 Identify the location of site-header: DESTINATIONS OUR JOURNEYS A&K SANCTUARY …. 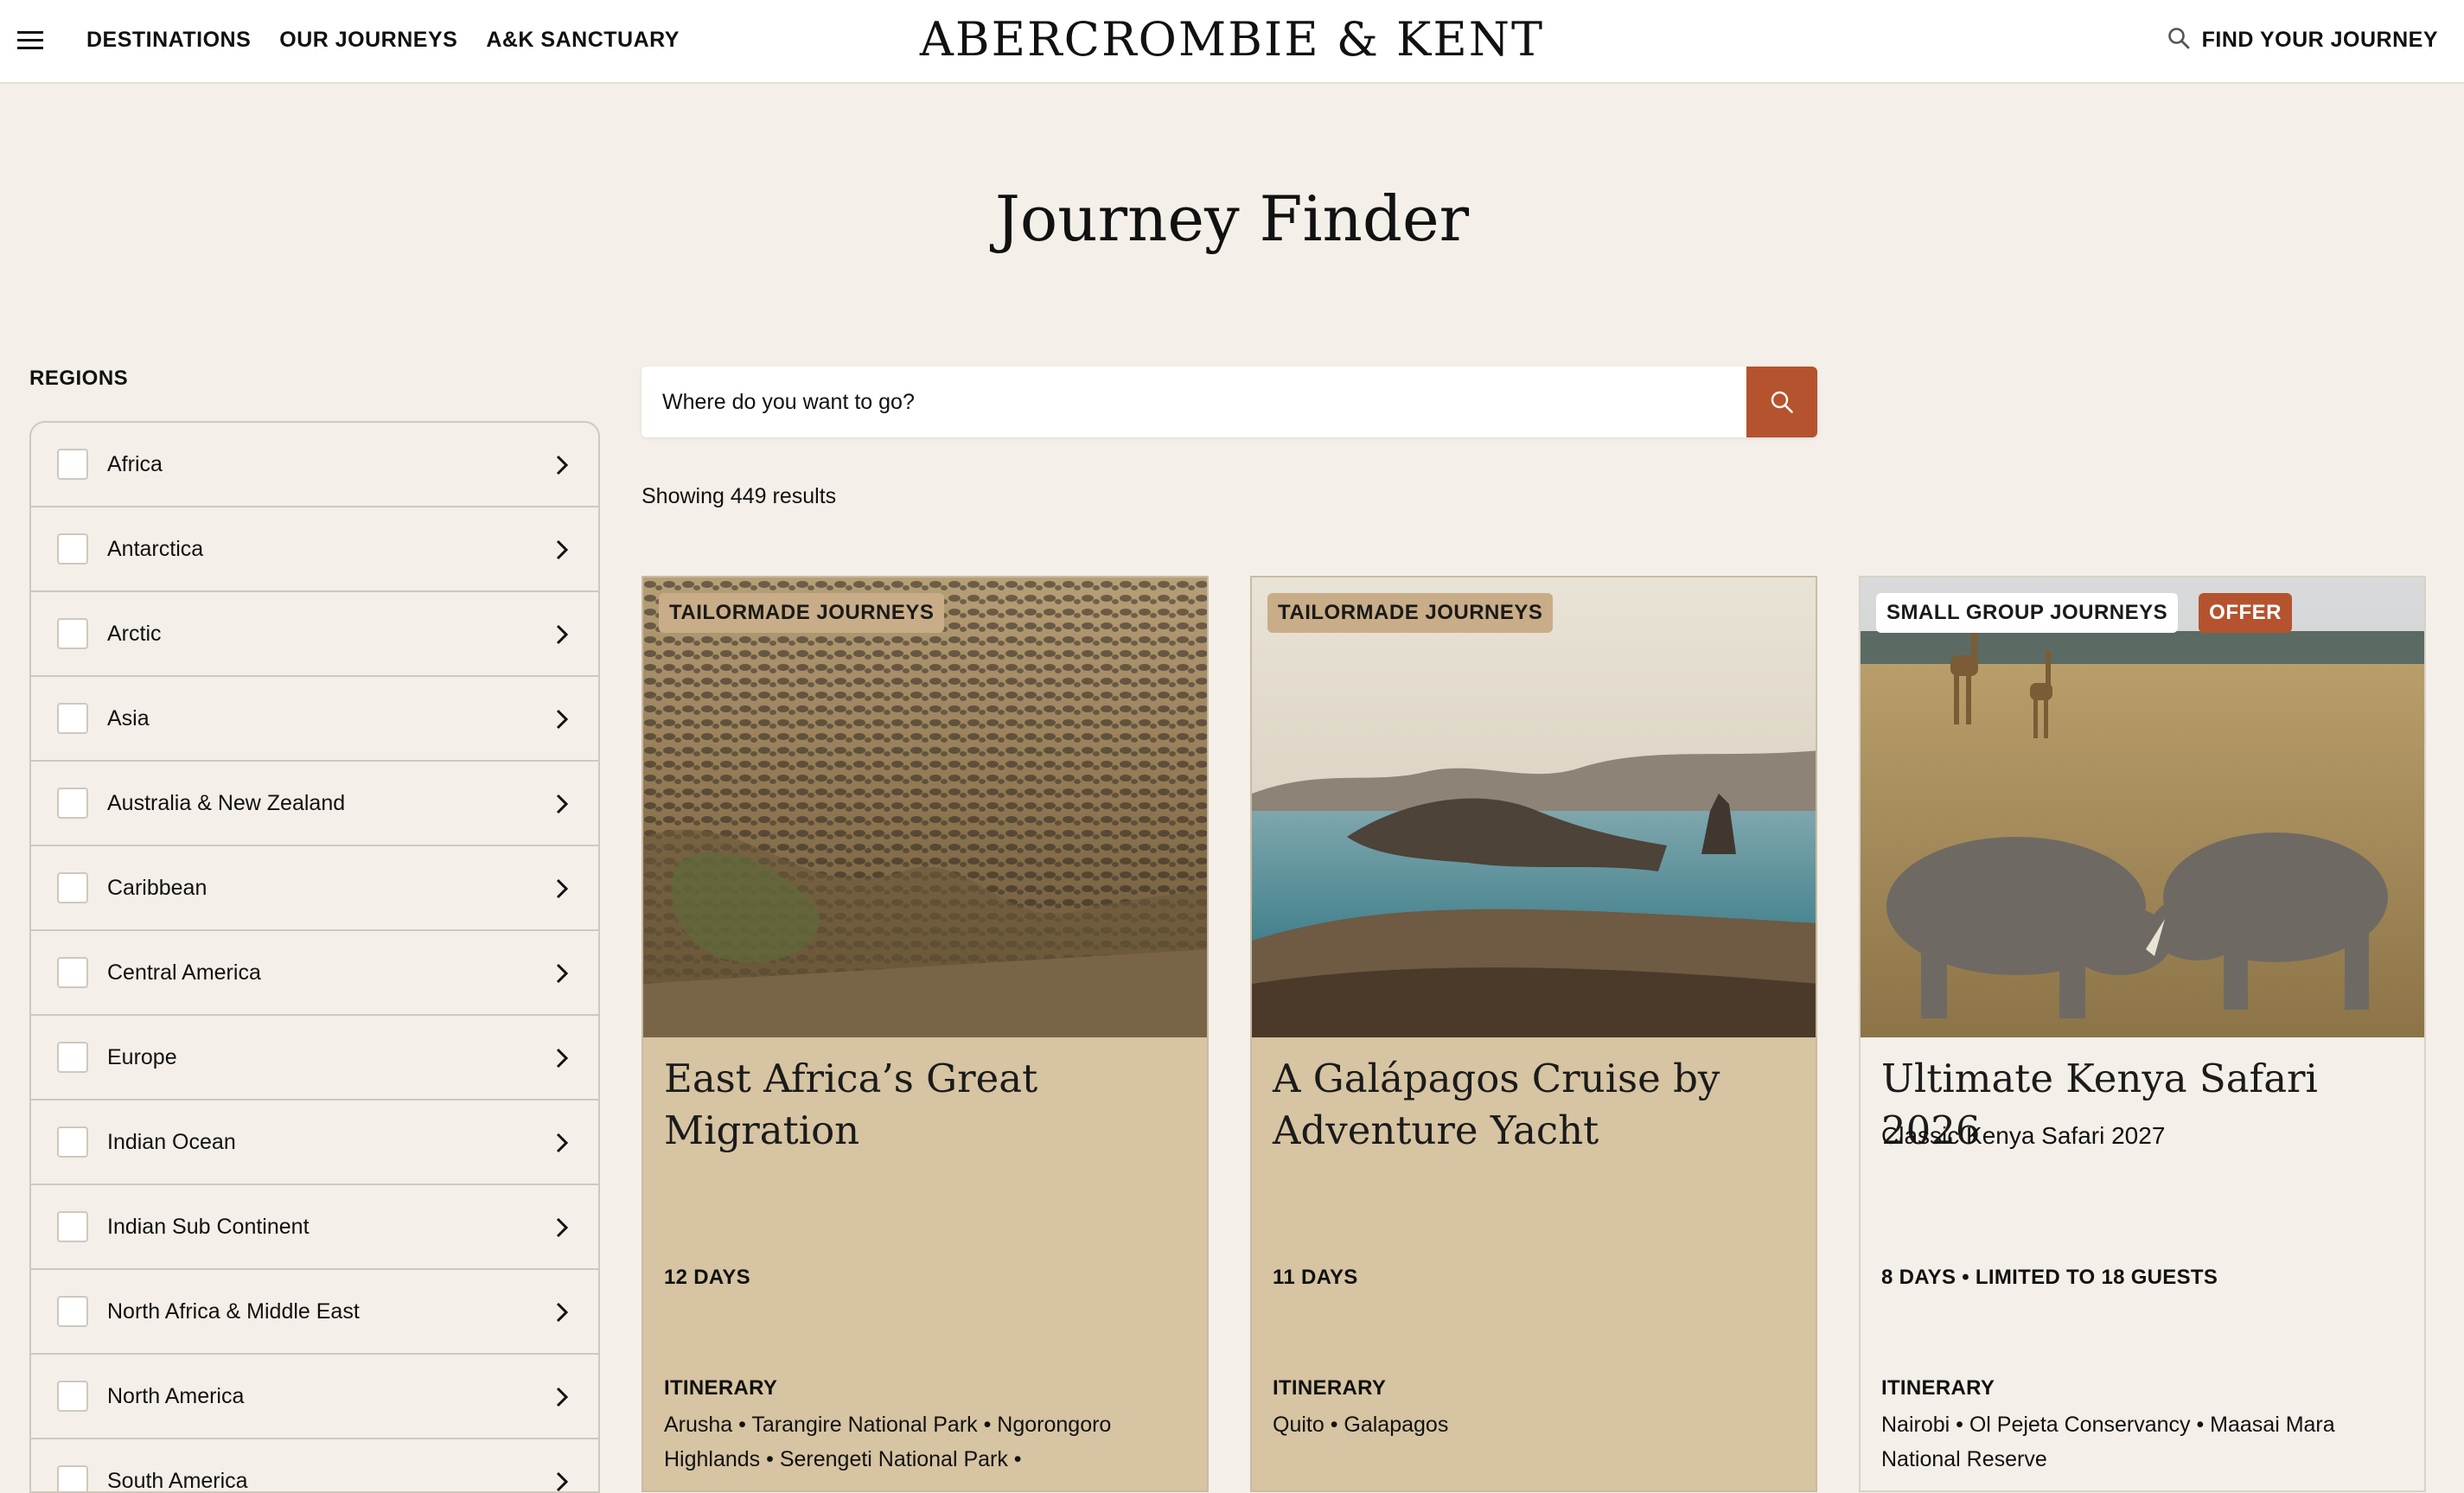
(1232, 42).